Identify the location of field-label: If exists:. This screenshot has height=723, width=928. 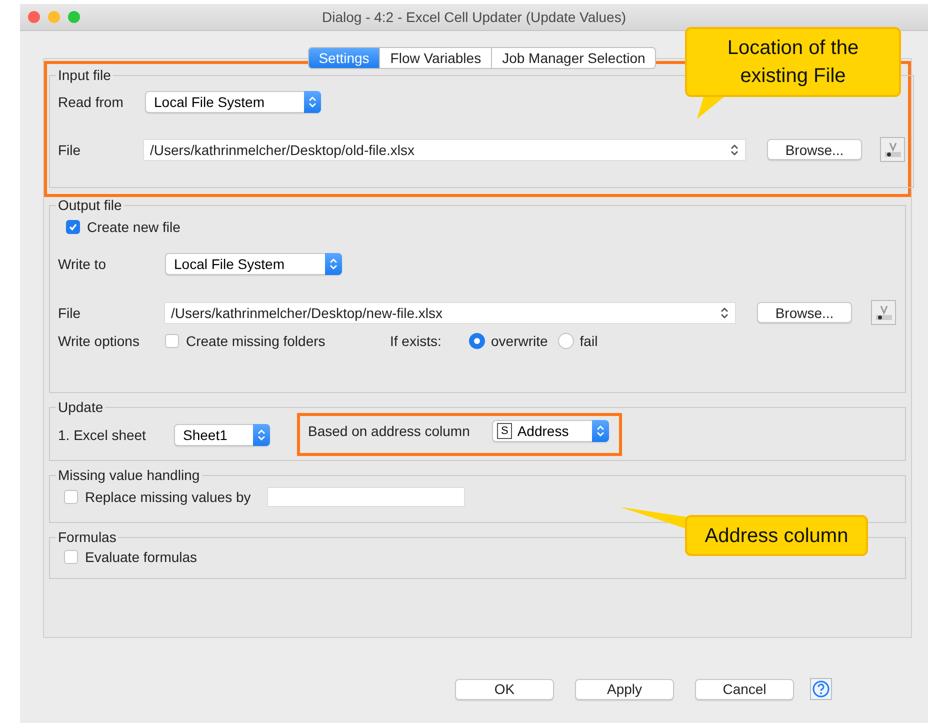
(416, 341).